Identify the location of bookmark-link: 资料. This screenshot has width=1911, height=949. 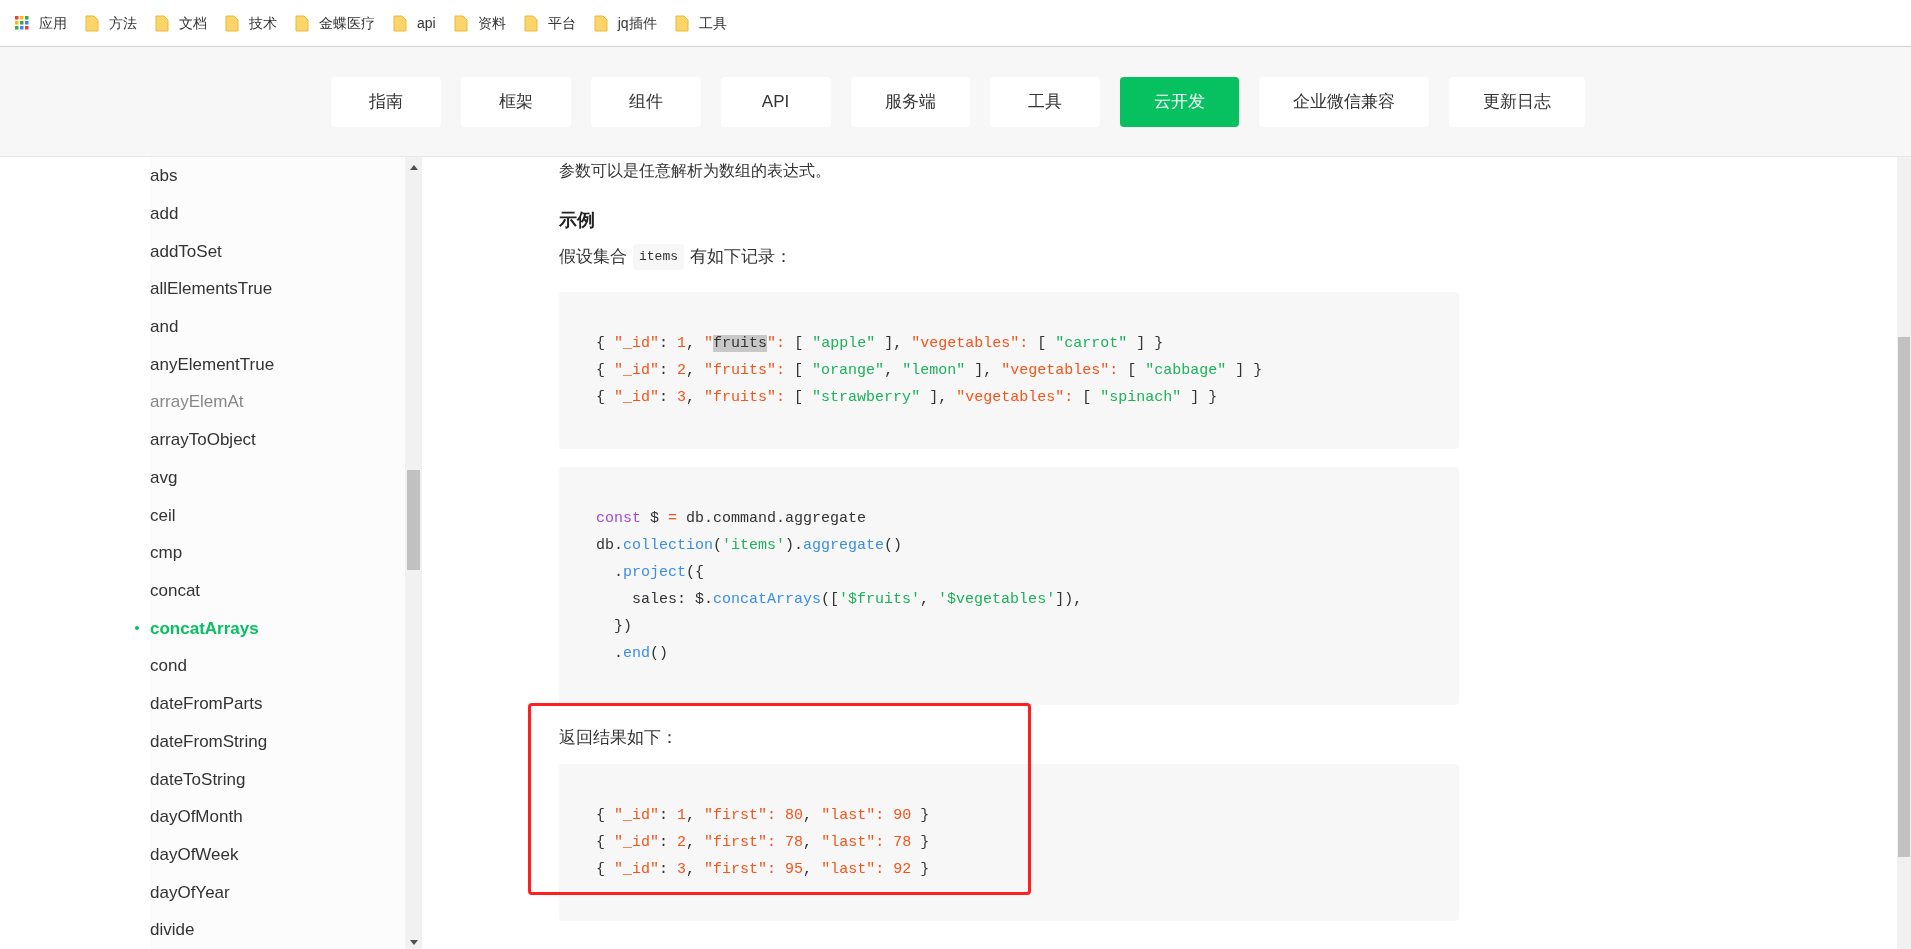
(479, 23).